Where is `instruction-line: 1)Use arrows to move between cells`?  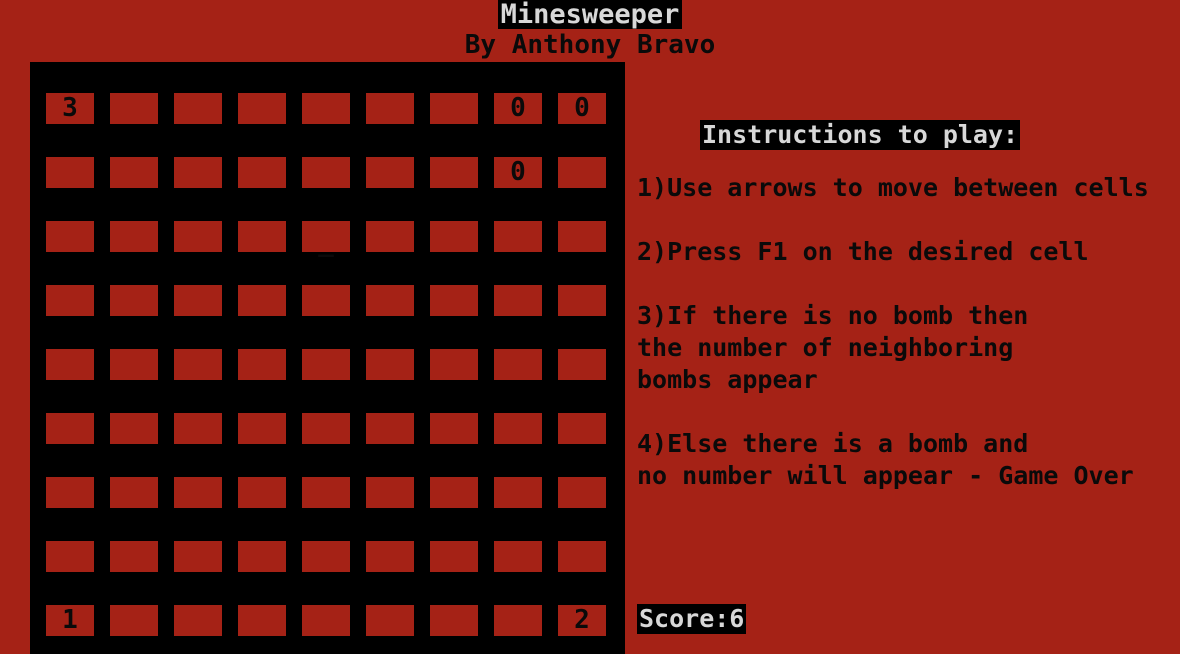 instruction-line: 1)Use arrows to move between cells is located at coordinates (893, 187).